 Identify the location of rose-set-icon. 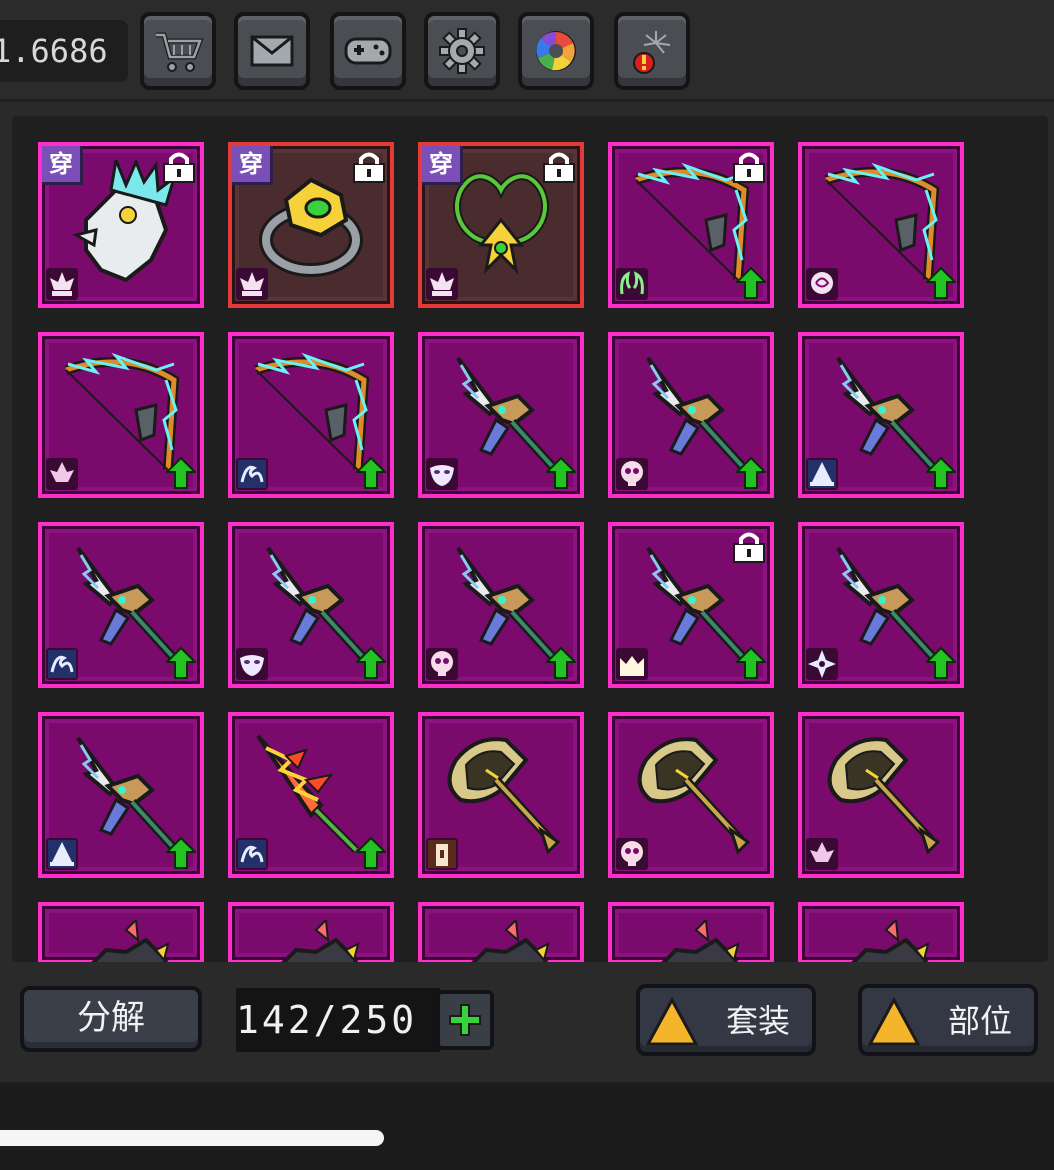
(822, 284).